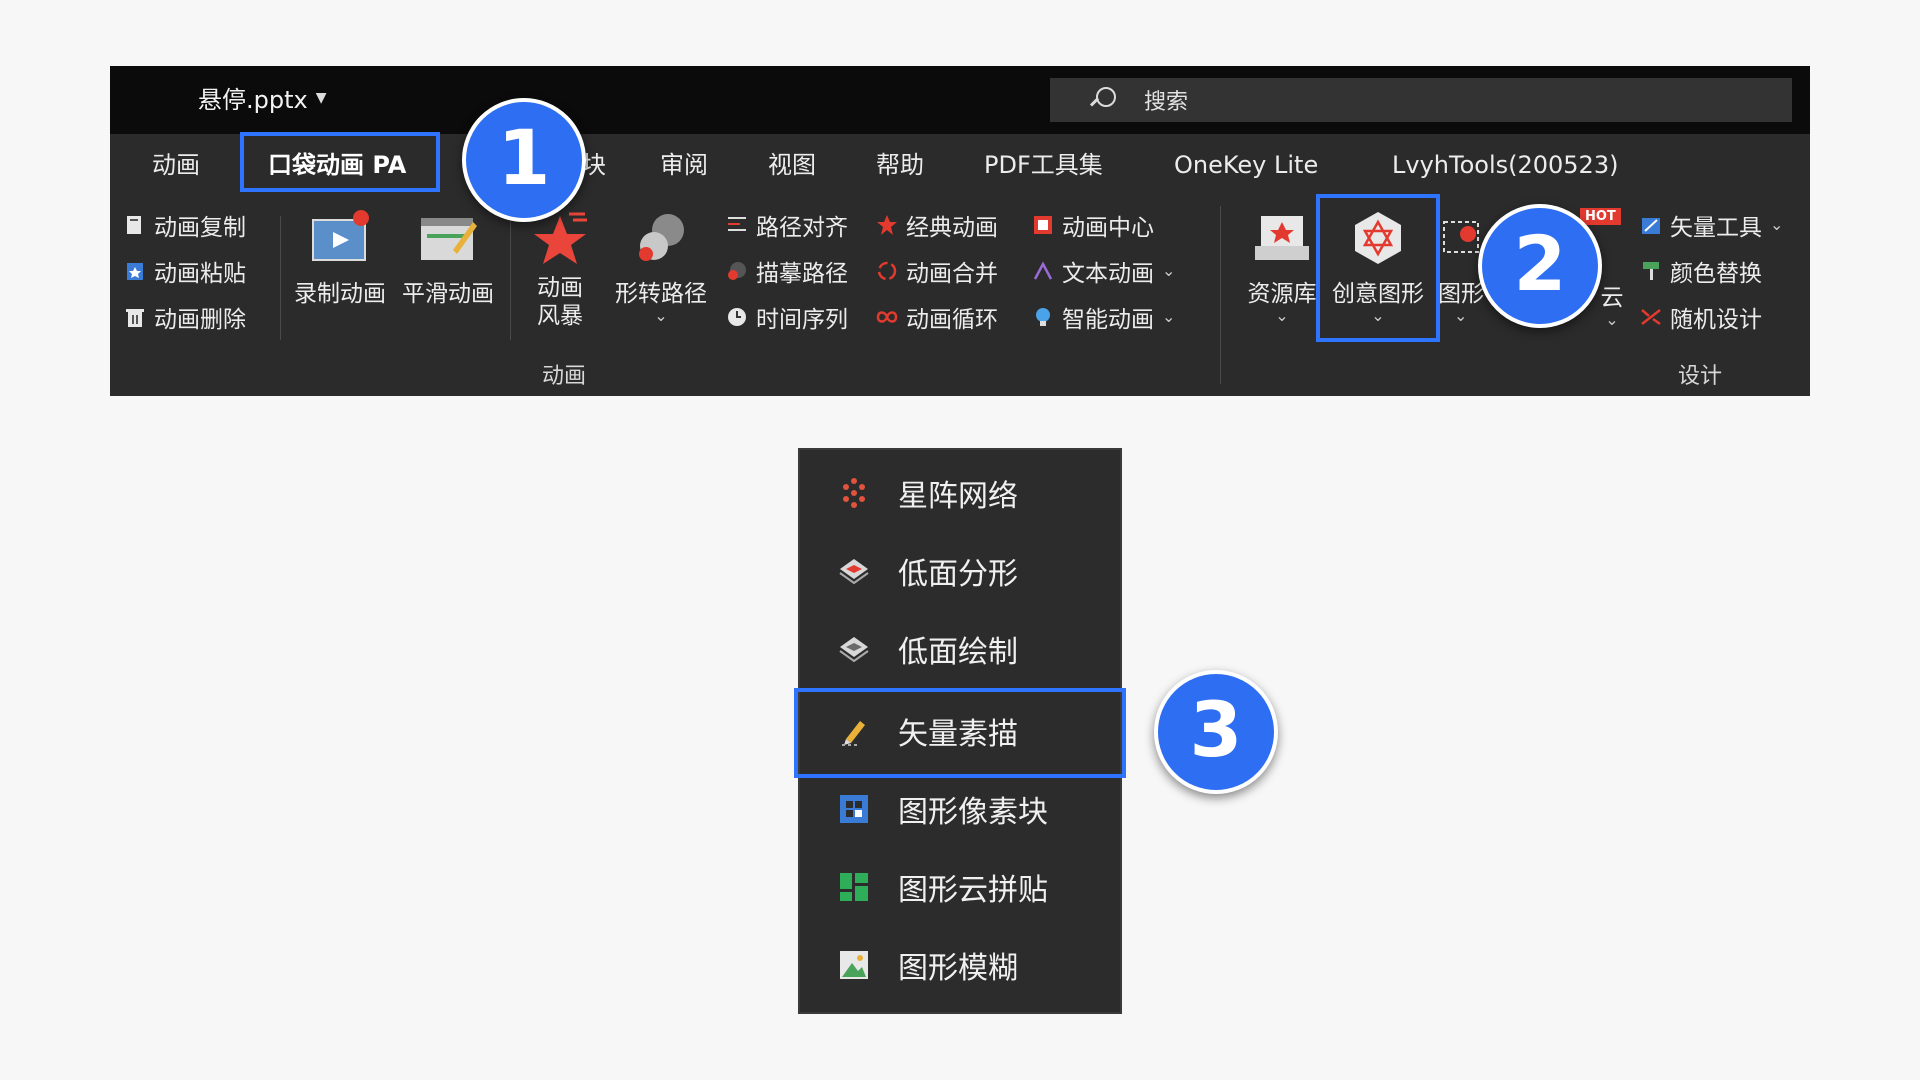  Describe the element at coordinates (854, 649) in the screenshot. I see `low-poly-draw-icon` at that location.